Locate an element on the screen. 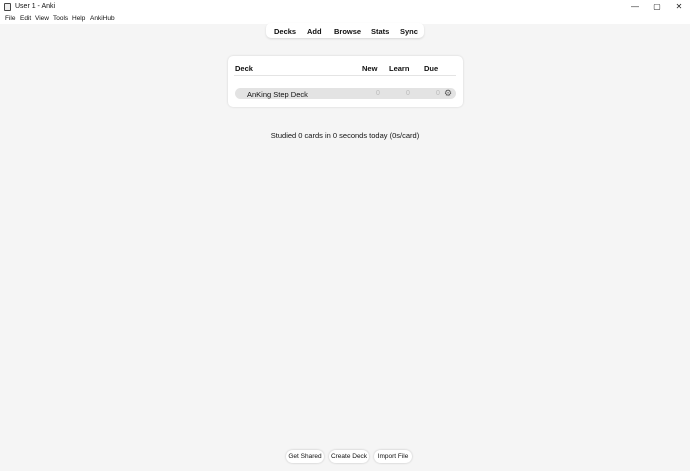 The height and width of the screenshot is (471, 690). header-new: New is located at coordinates (370, 68).